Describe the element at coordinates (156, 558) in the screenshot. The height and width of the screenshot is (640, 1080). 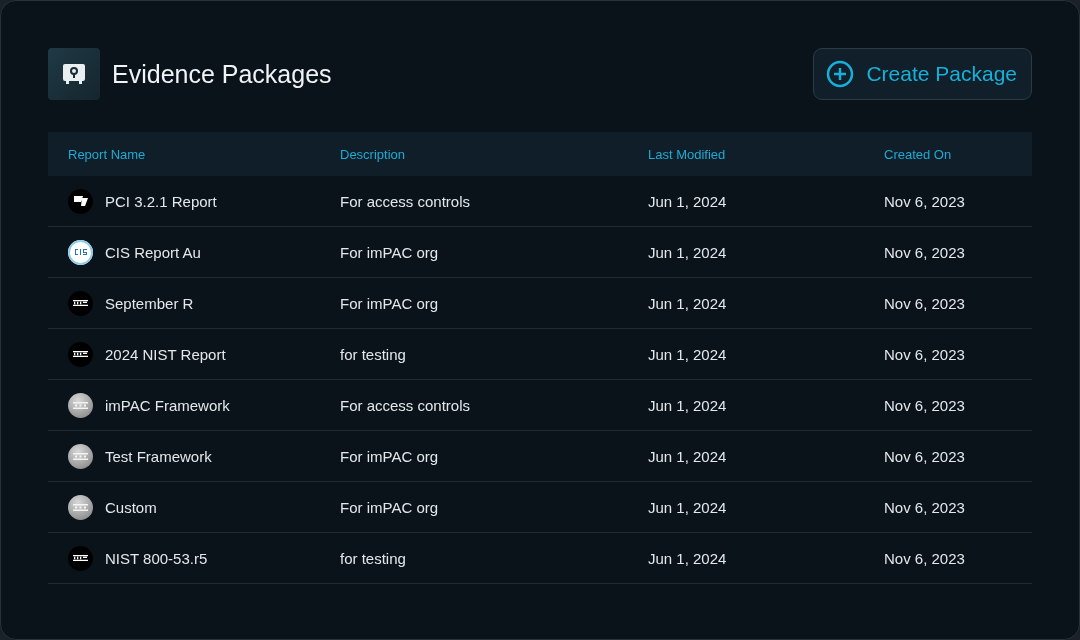
I see `report-name: NIST 800-53.r5` at that location.